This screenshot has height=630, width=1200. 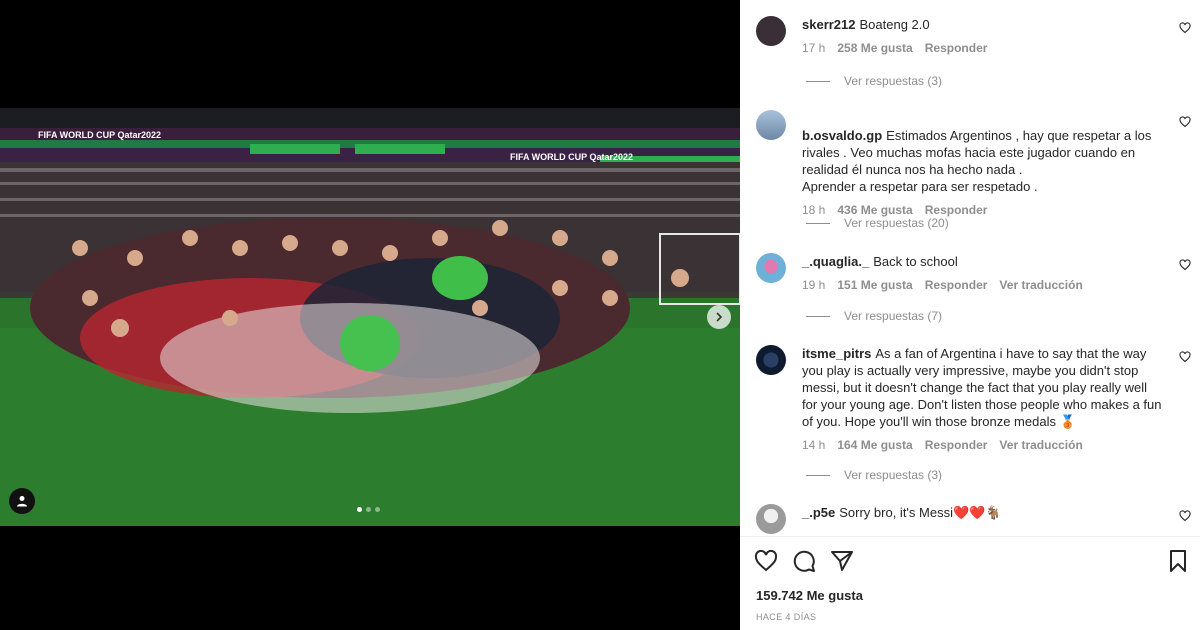 What do you see at coordinates (804, 561) in the screenshot?
I see `comment-icon` at bounding box center [804, 561].